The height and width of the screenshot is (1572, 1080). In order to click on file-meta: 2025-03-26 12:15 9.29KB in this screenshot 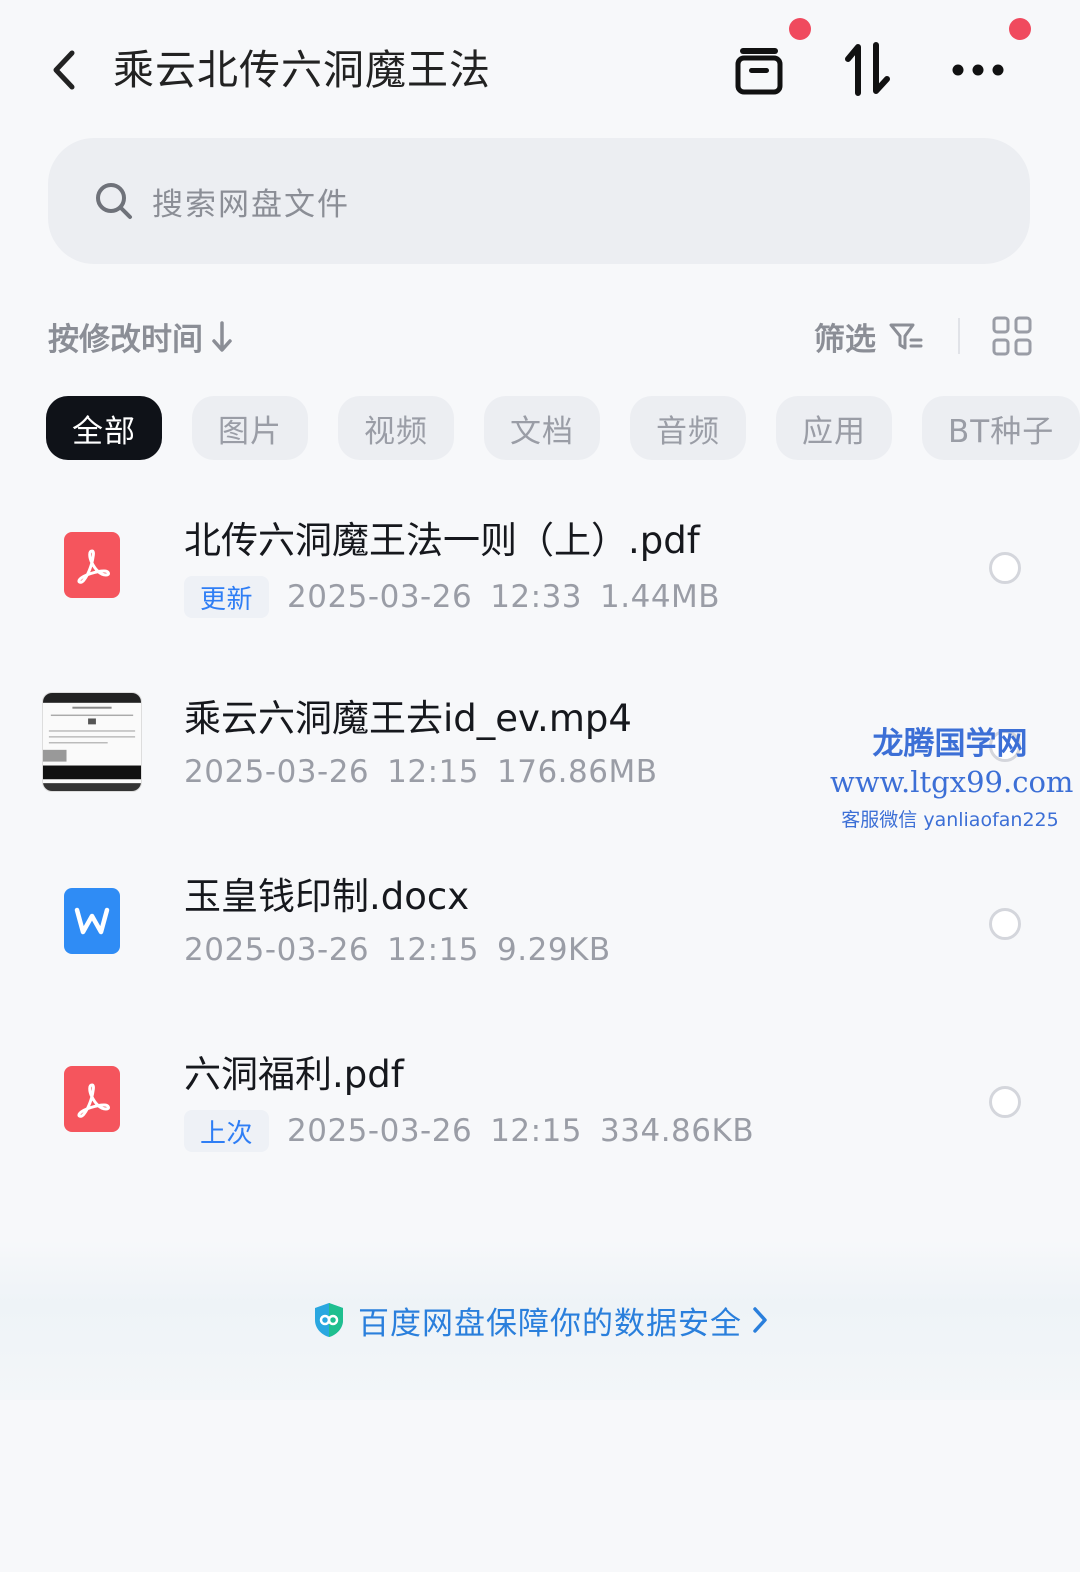, I will do `click(397, 950)`.